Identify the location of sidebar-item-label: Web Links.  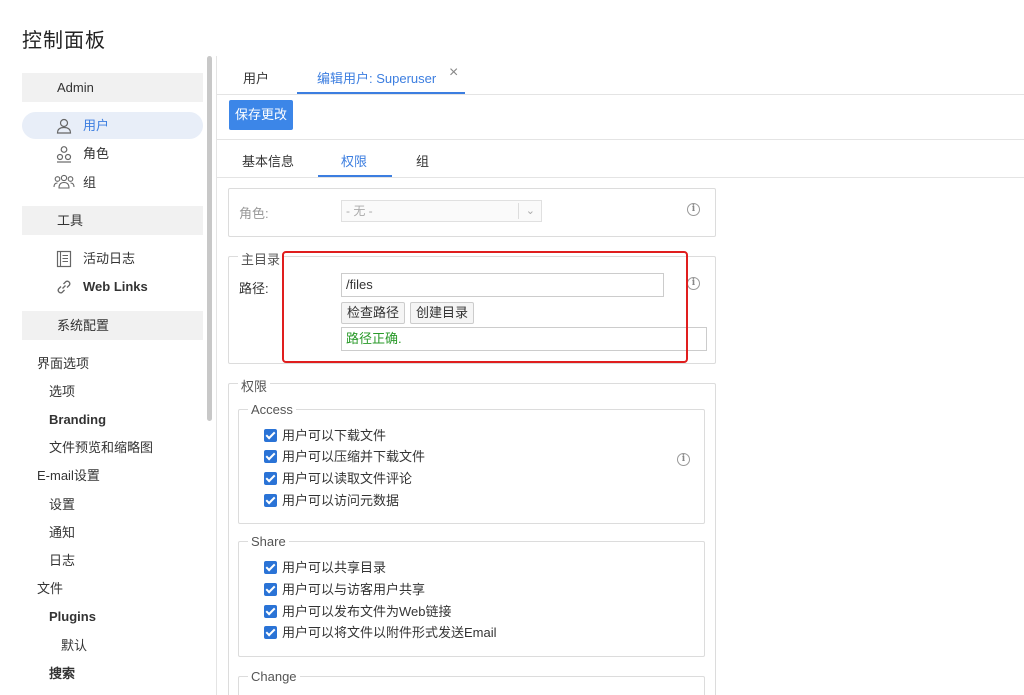
(115, 286).